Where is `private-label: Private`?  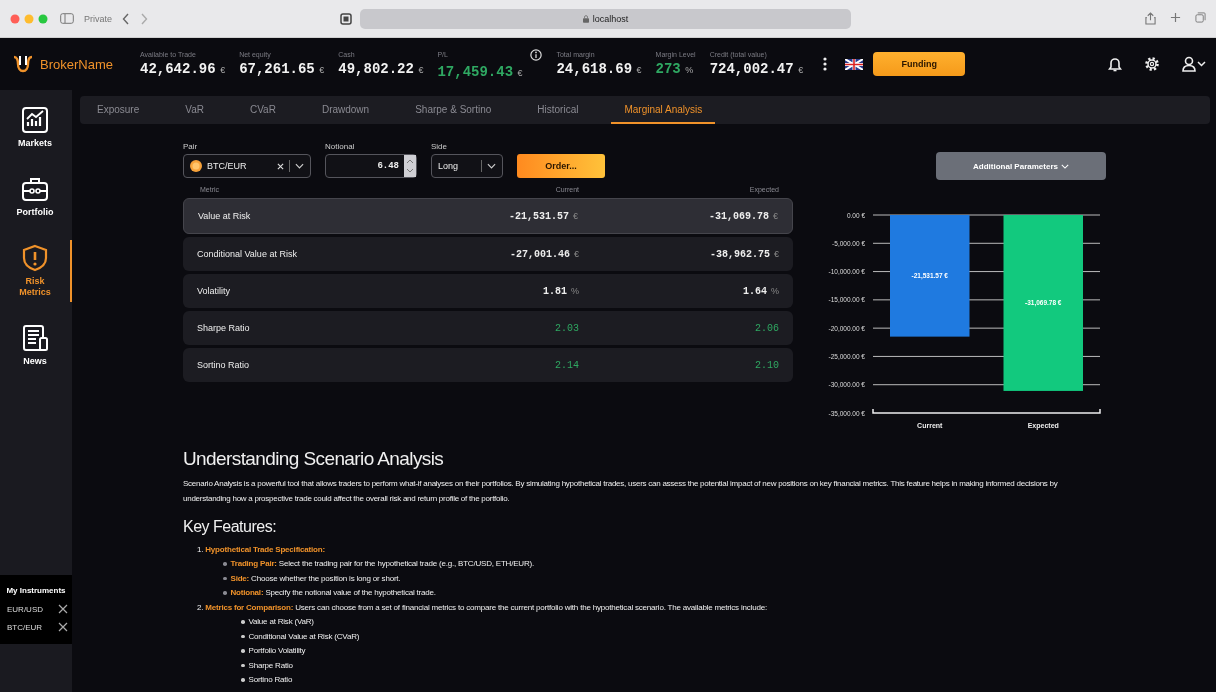 private-label: Private is located at coordinates (98, 18).